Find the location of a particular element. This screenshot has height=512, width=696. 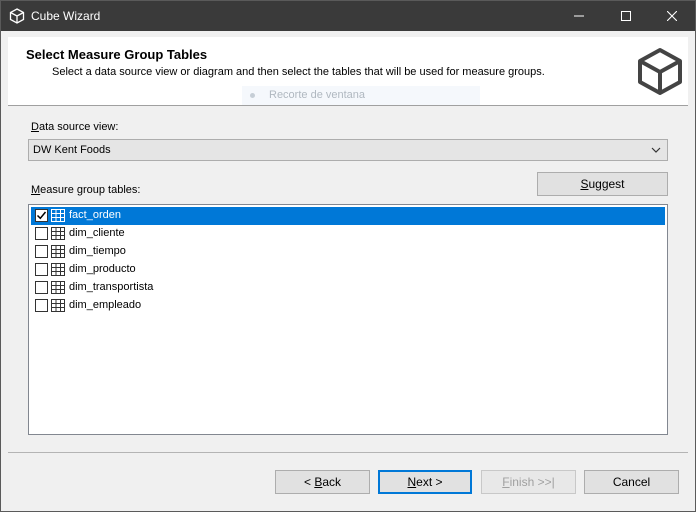

finish-mnemonic: F is located at coordinates (506, 482).